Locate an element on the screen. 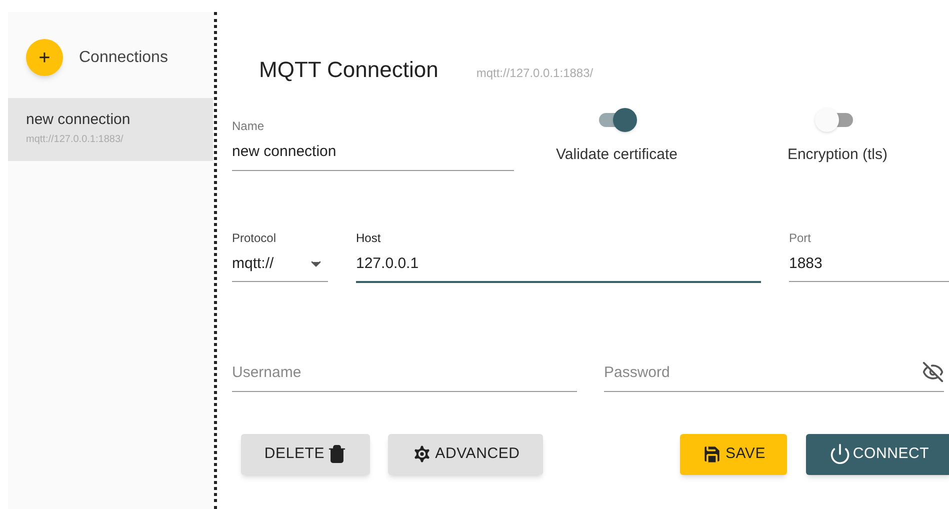  eye-off-icon is located at coordinates (933, 372).